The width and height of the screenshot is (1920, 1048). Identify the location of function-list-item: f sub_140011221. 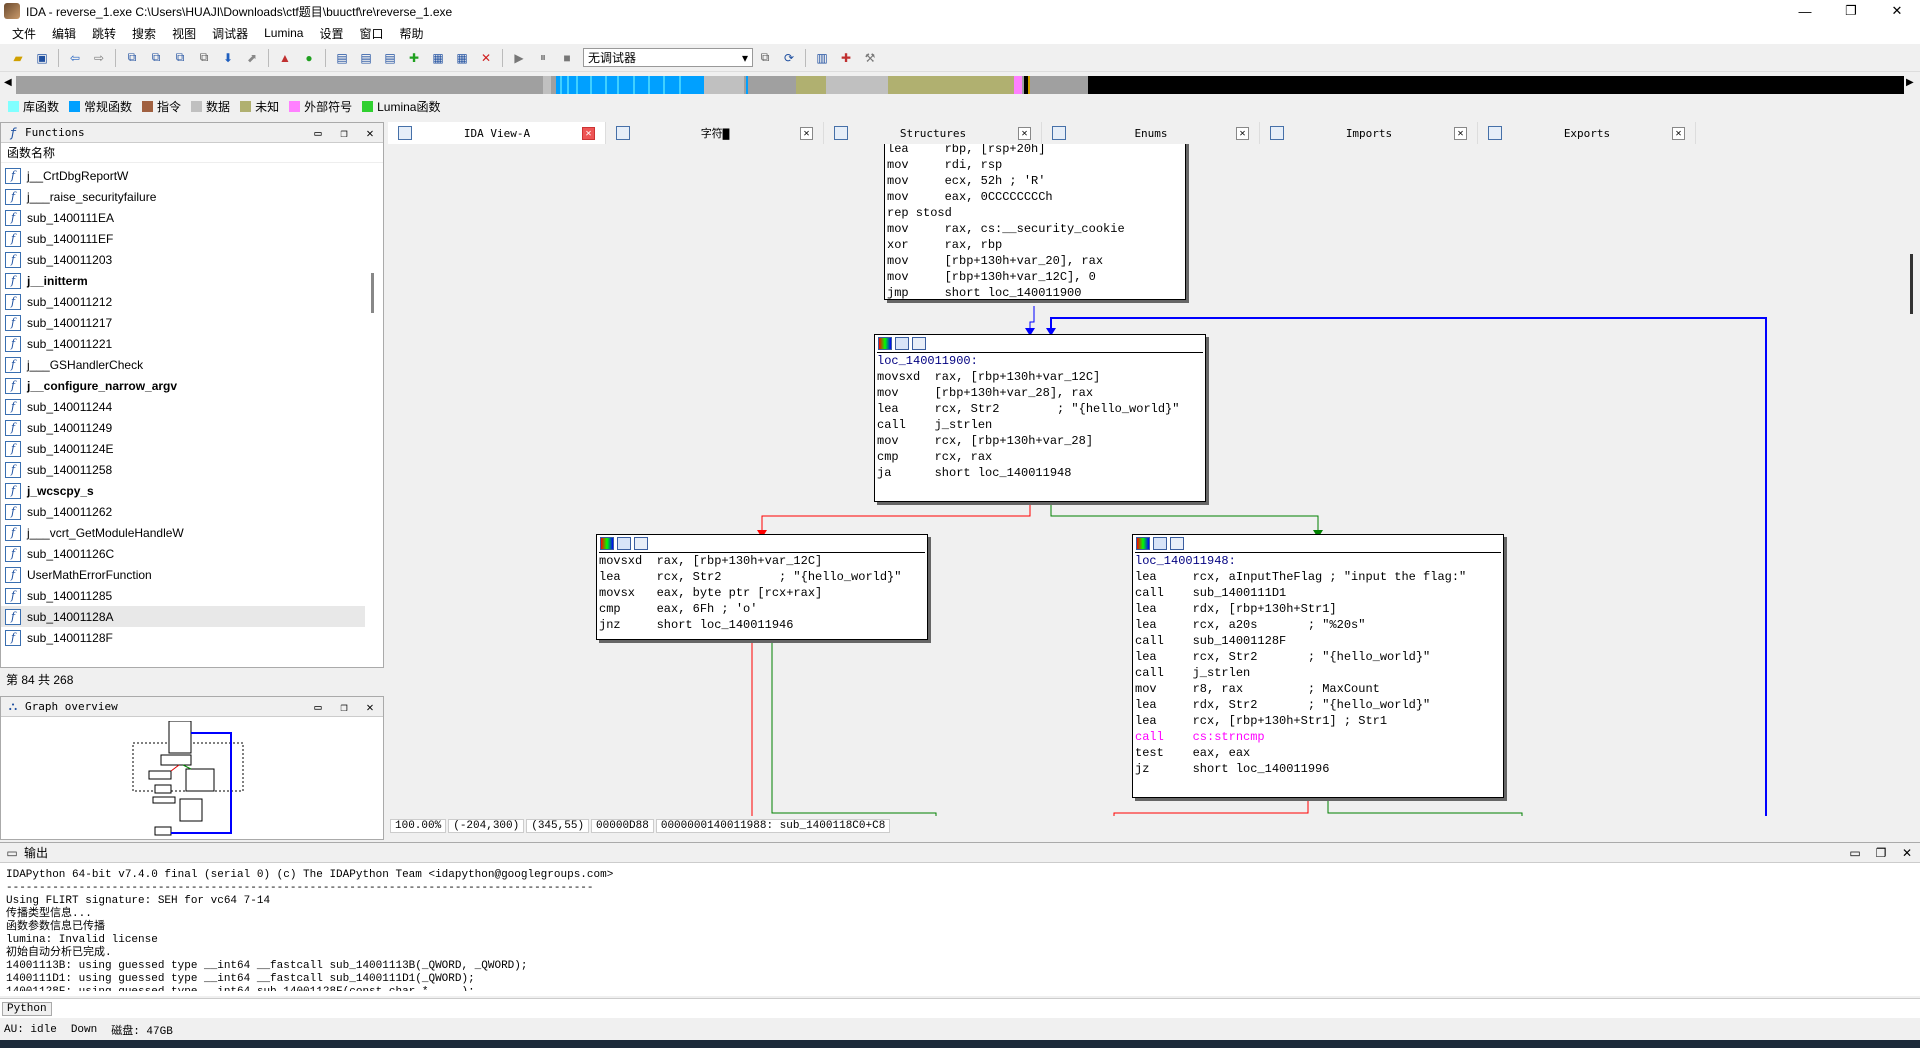
(183, 343).